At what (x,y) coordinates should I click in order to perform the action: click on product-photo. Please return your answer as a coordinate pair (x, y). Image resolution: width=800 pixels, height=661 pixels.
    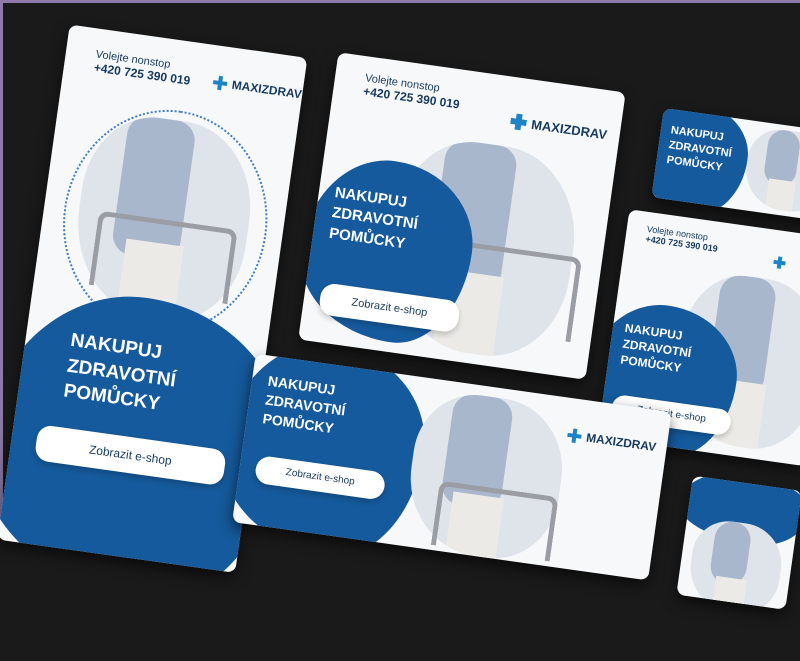
    Looking at the image, I should click on (770, 170).